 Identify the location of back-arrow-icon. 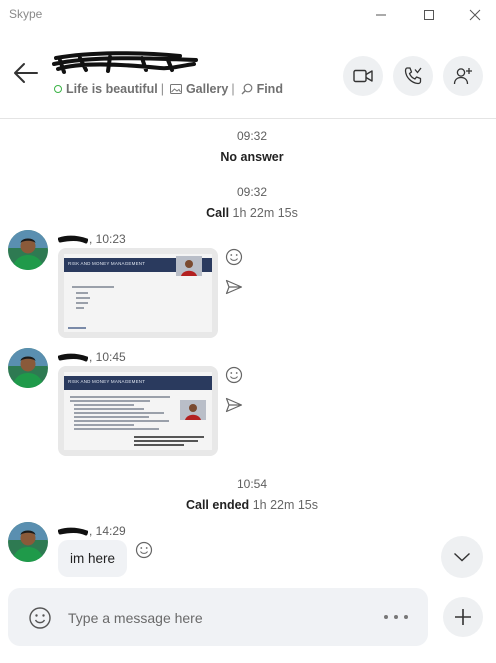
(26, 73).